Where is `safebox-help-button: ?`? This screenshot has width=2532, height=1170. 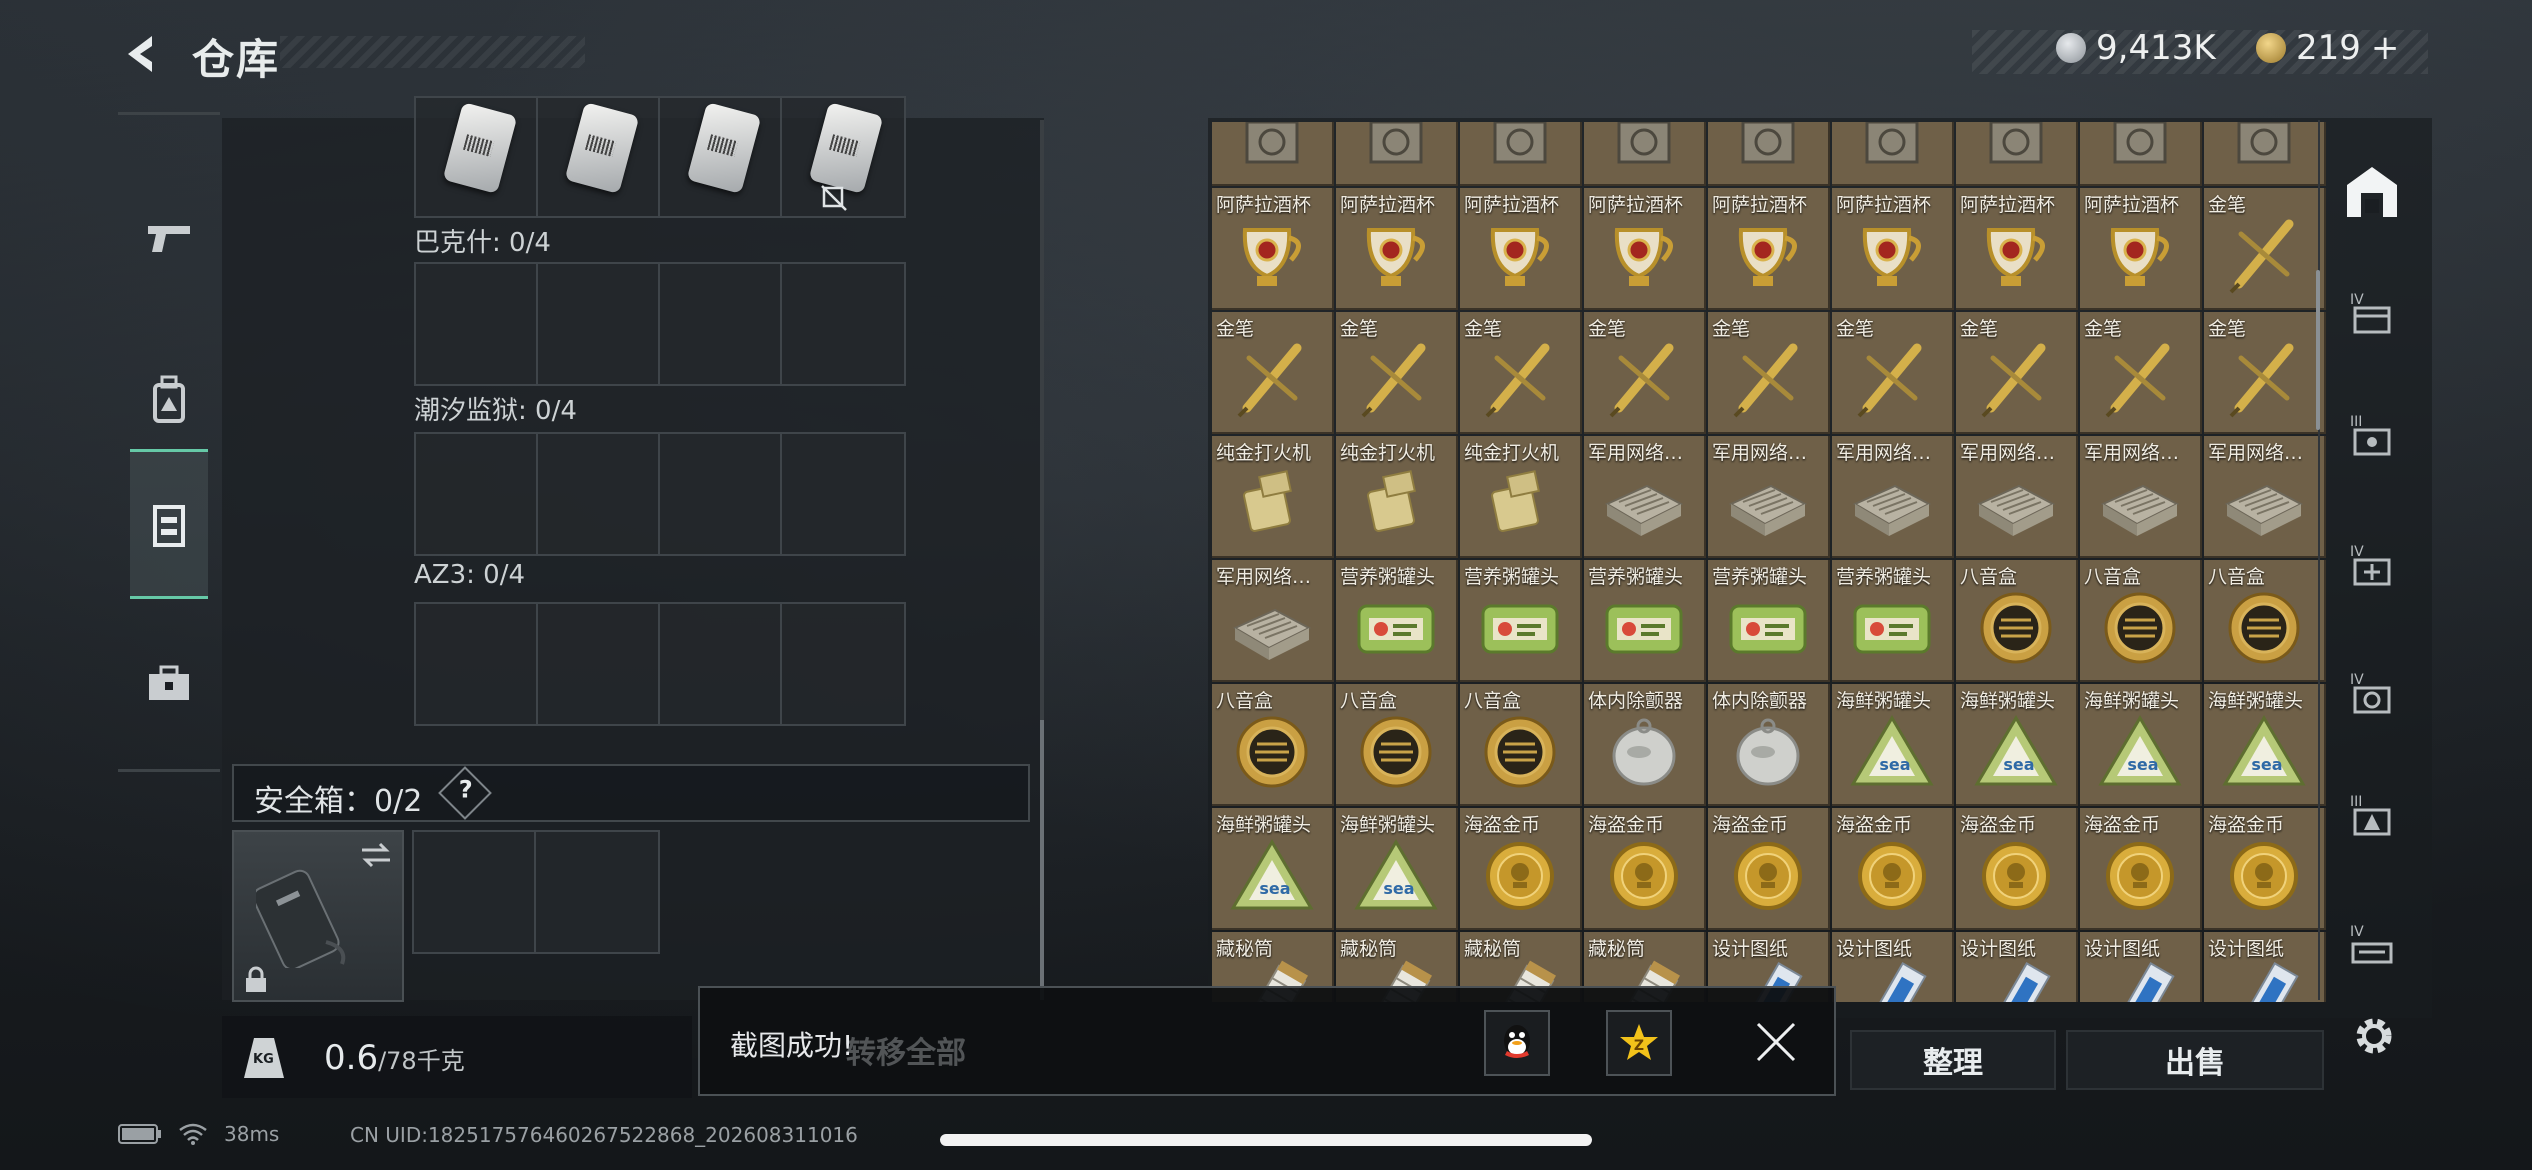
safebox-help-button: ? is located at coordinates (465, 793).